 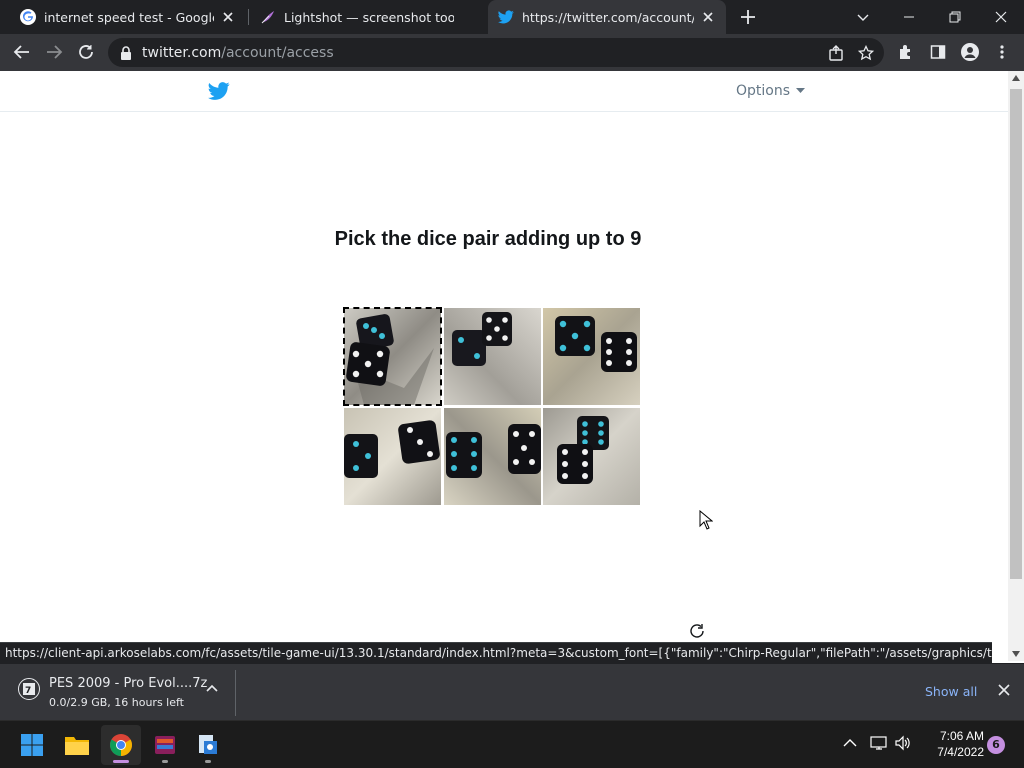 What do you see at coordinates (836, 52) in the screenshot?
I see `share-icon` at bounding box center [836, 52].